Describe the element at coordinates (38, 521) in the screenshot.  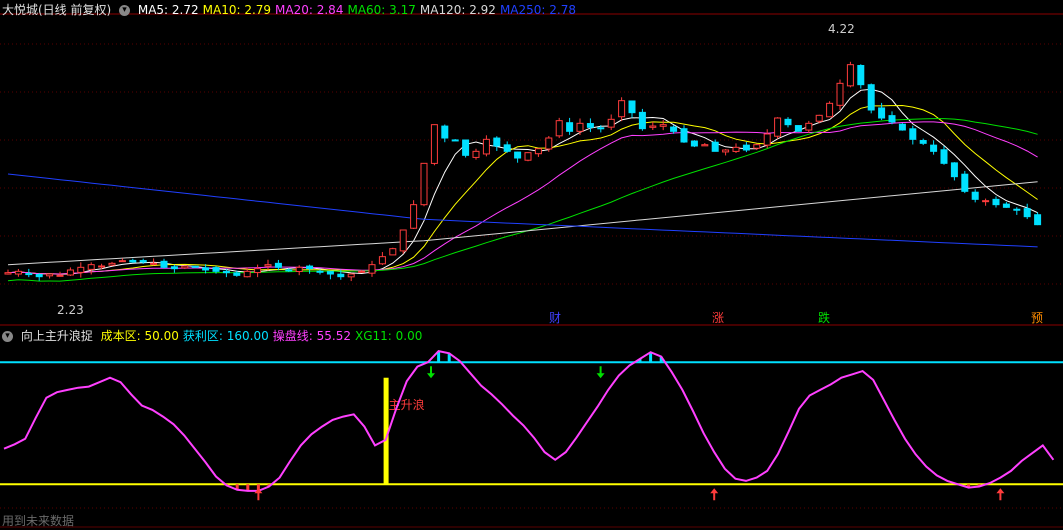
I see `future-data-note: 用到未来数据` at that location.